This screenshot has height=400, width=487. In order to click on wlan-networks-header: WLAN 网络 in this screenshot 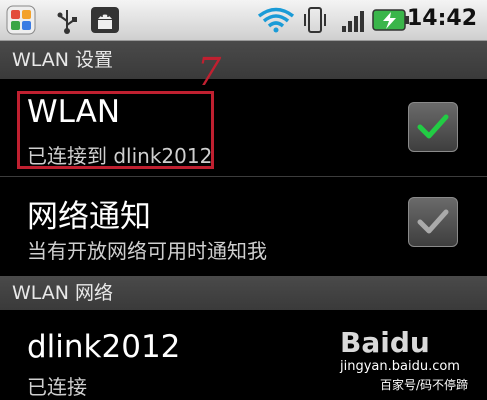, I will do `click(243, 293)`.